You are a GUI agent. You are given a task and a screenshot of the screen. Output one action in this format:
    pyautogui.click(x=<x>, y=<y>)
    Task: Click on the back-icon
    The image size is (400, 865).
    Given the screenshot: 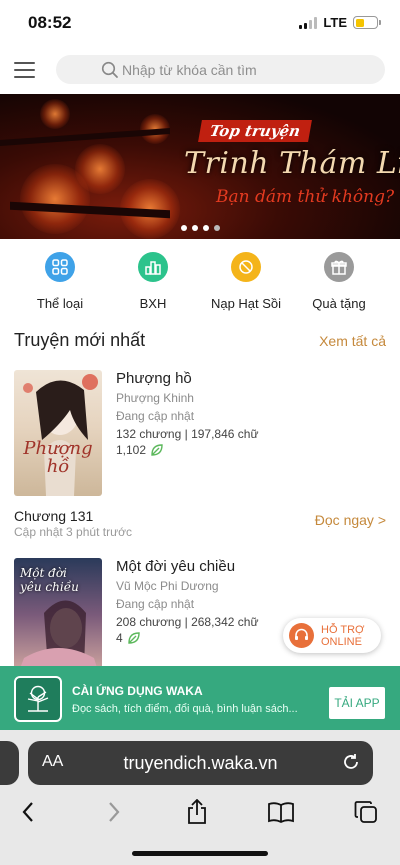 What is the action you would take?
    pyautogui.click(x=28, y=812)
    